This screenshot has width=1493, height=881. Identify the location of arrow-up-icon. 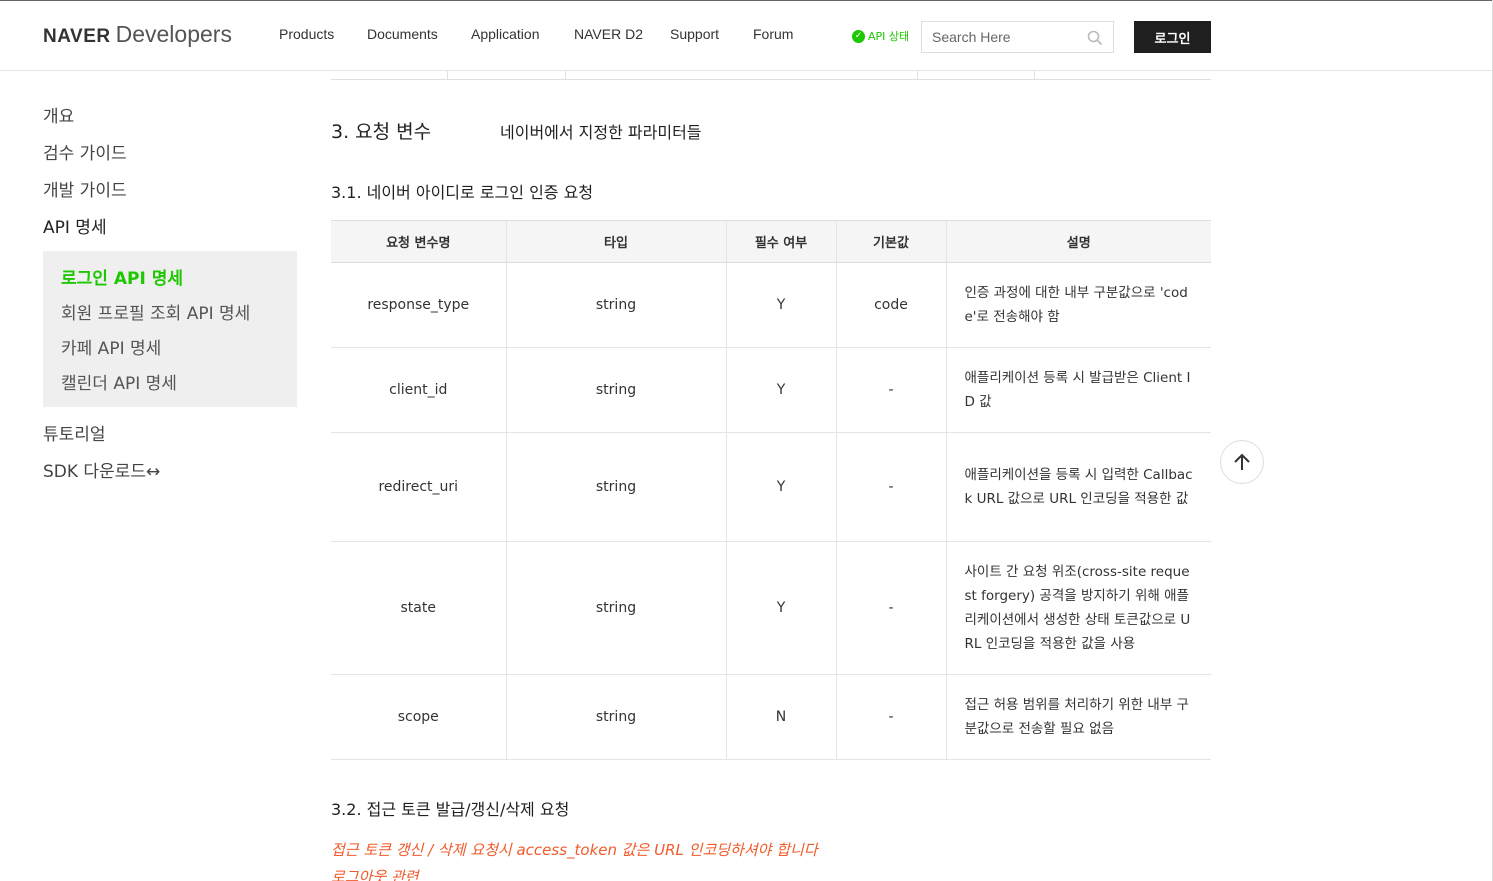
(1242, 461).